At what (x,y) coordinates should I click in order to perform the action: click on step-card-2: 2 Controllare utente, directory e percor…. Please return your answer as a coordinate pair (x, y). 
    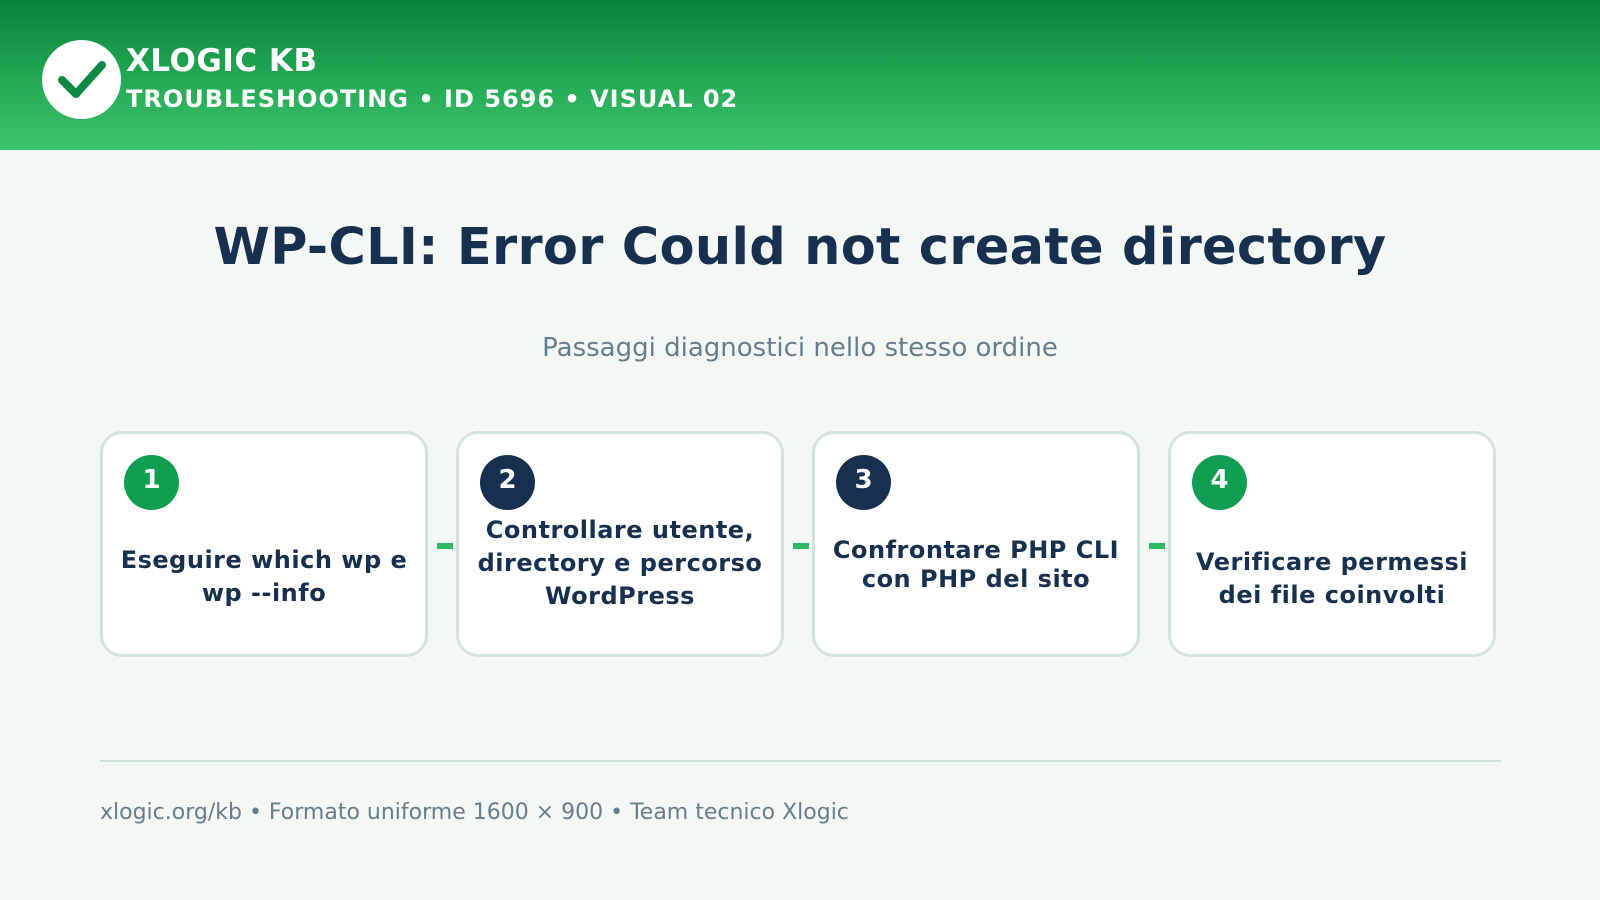
    Looking at the image, I should click on (620, 544).